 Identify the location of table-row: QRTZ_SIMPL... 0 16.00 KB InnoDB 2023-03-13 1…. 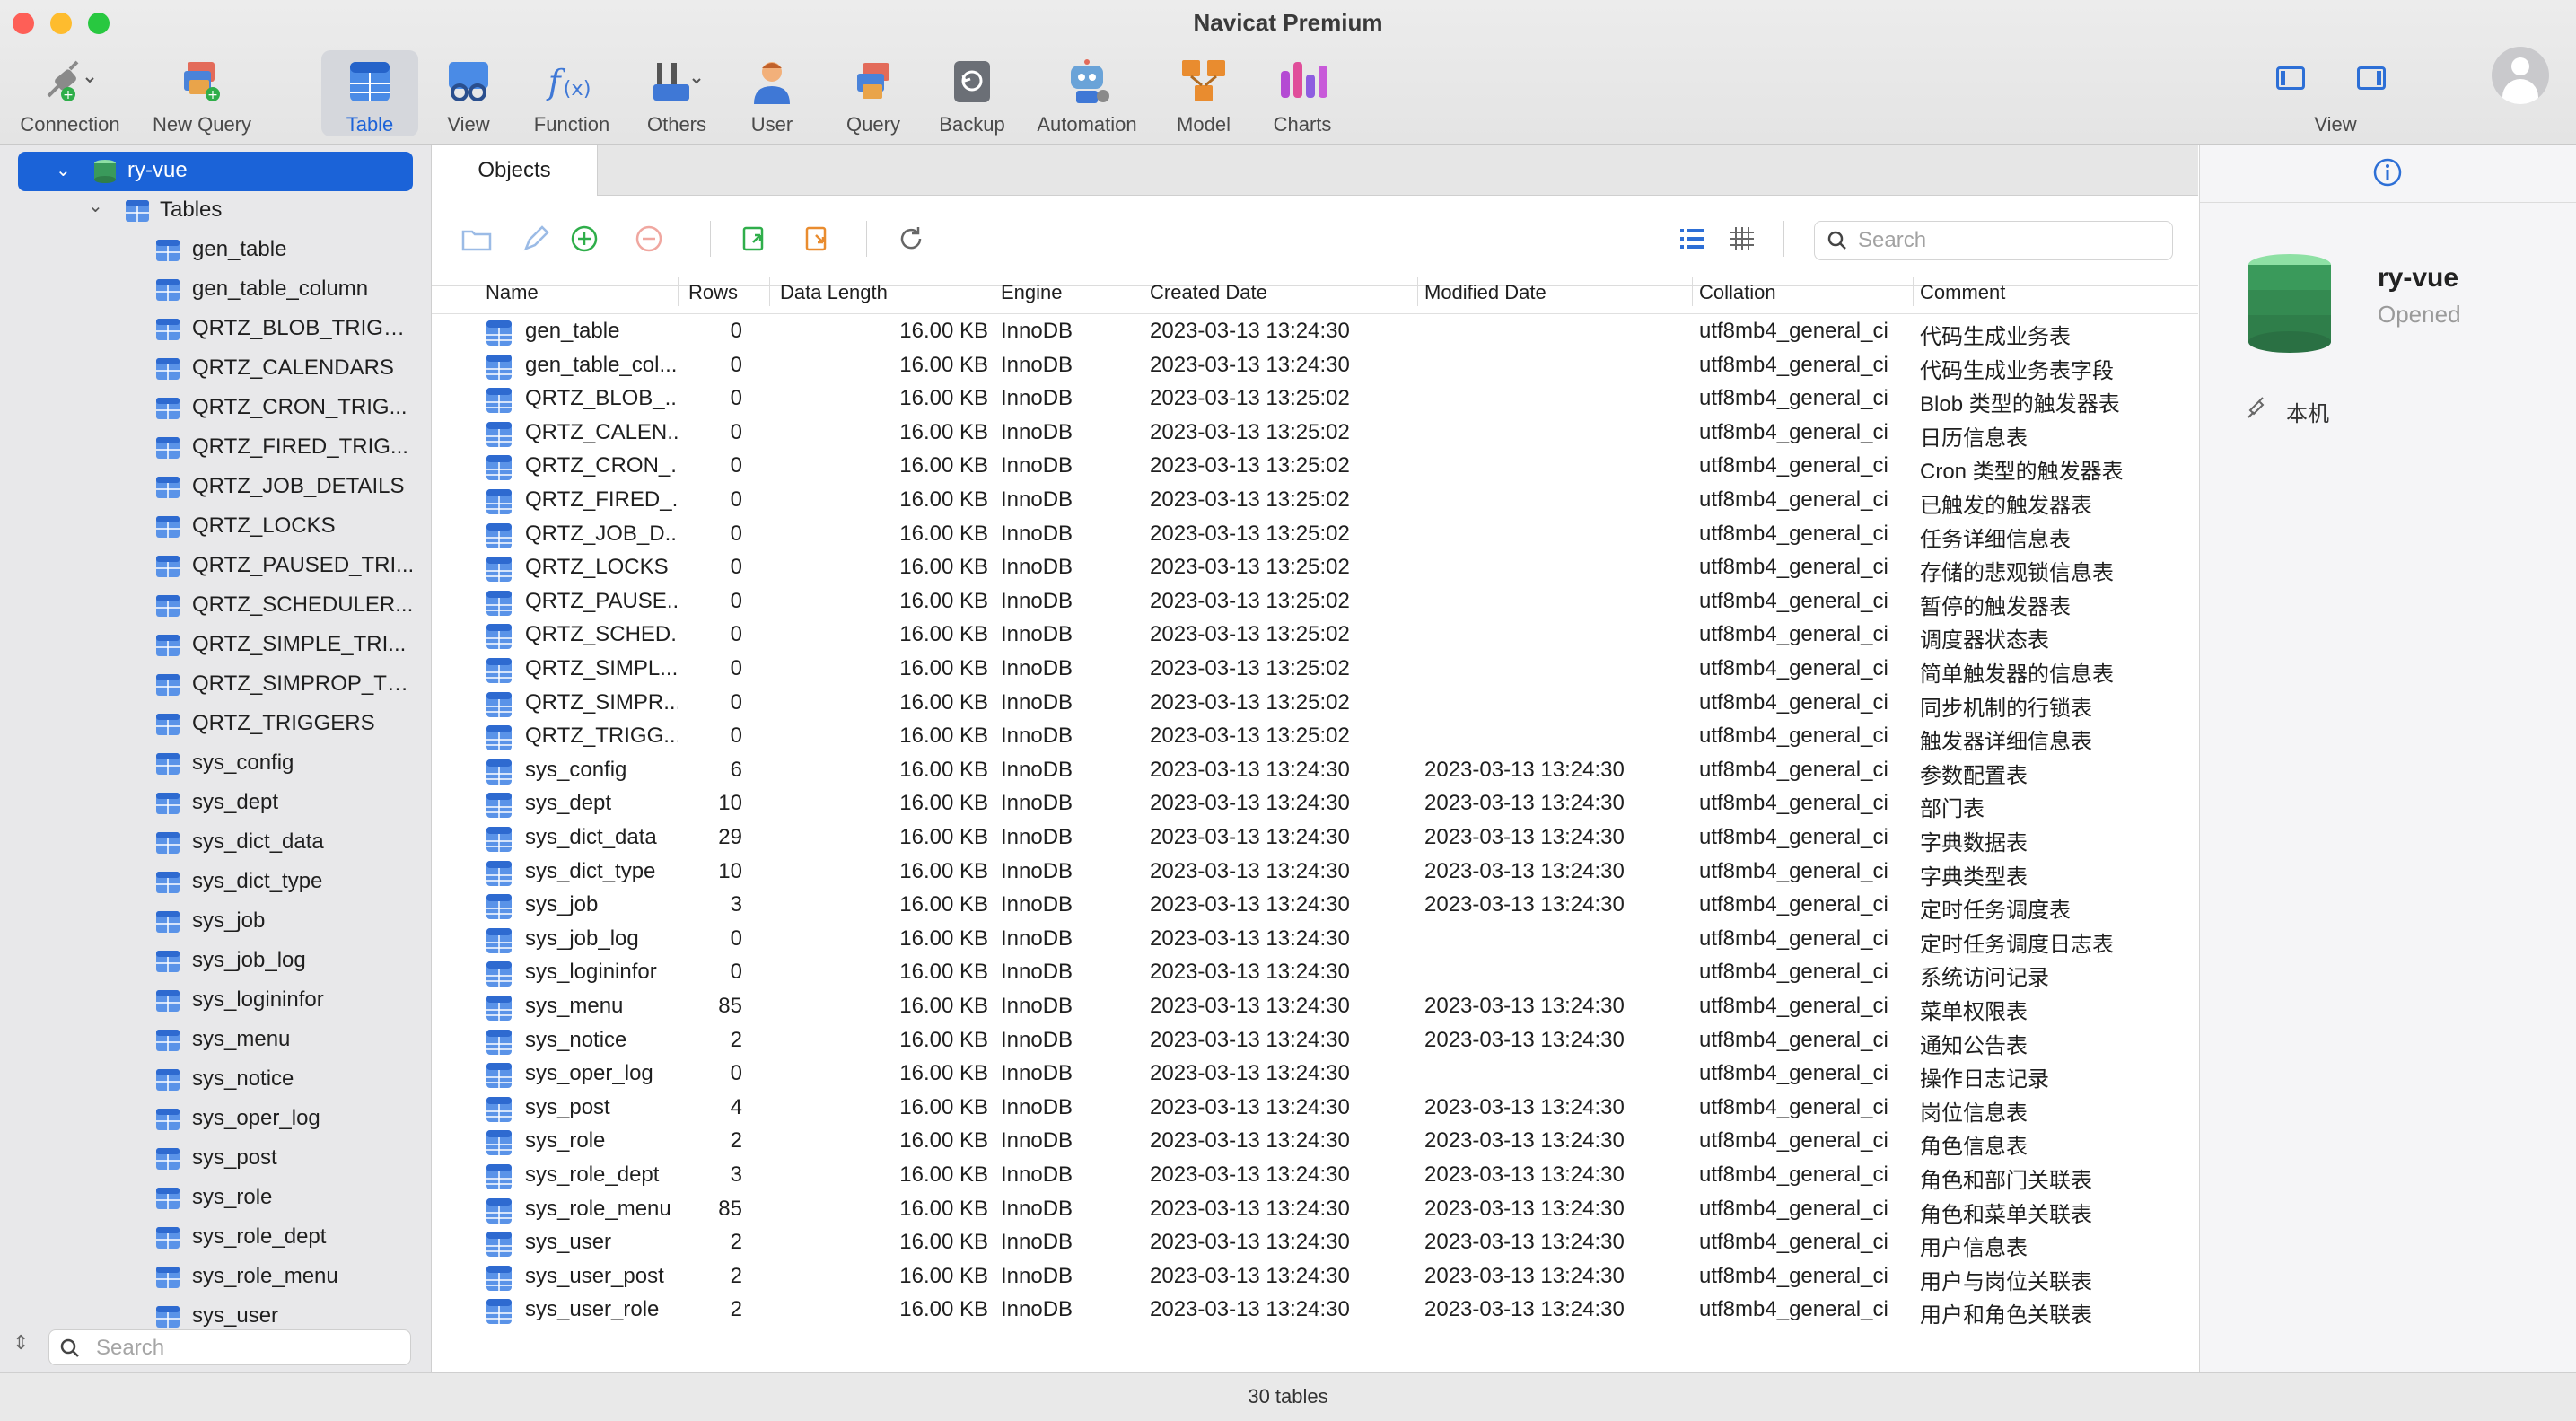
(1315, 670).